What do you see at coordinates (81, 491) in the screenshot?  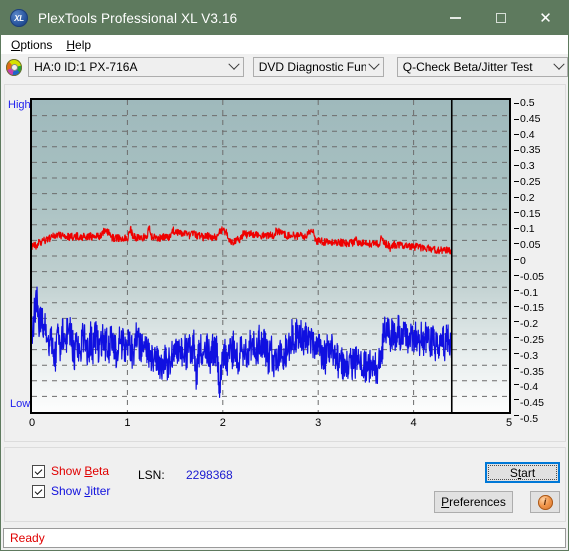 I see `show-jitter-label: Show Jitter` at bounding box center [81, 491].